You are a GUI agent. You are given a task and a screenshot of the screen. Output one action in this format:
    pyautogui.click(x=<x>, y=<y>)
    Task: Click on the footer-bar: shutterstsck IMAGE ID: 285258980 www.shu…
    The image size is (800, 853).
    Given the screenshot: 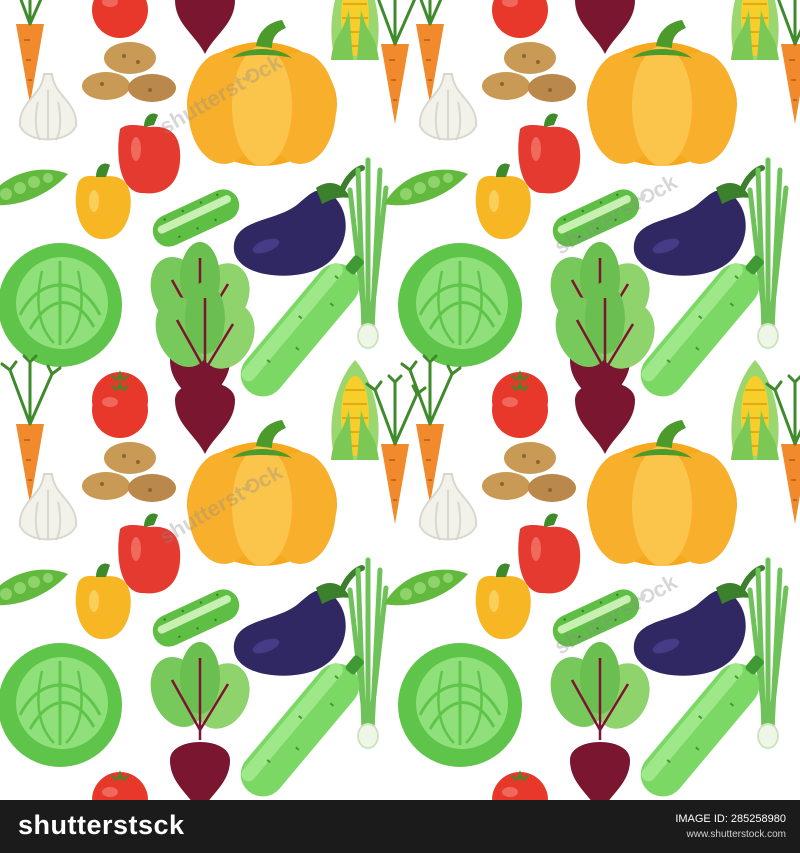 What is the action you would take?
    pyautogui.click(x=400, y=826)
    